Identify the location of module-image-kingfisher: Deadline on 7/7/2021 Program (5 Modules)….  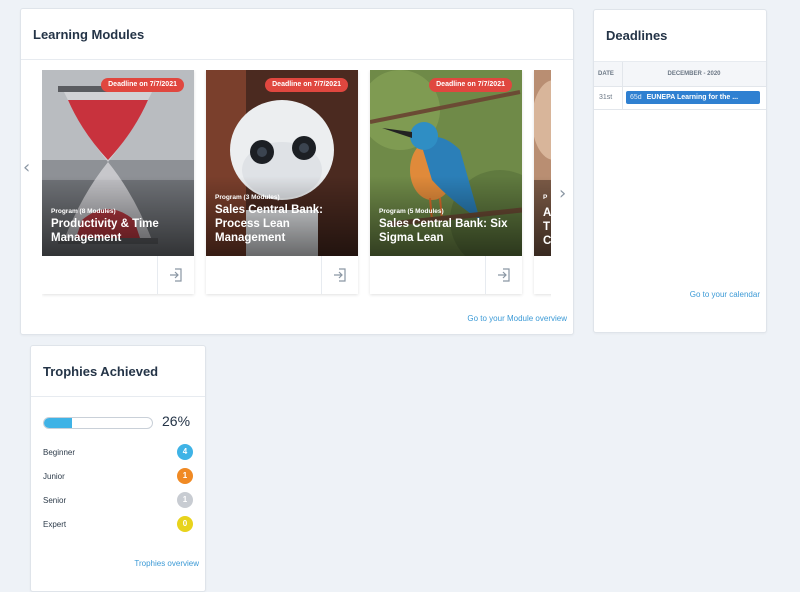
(446, 163).